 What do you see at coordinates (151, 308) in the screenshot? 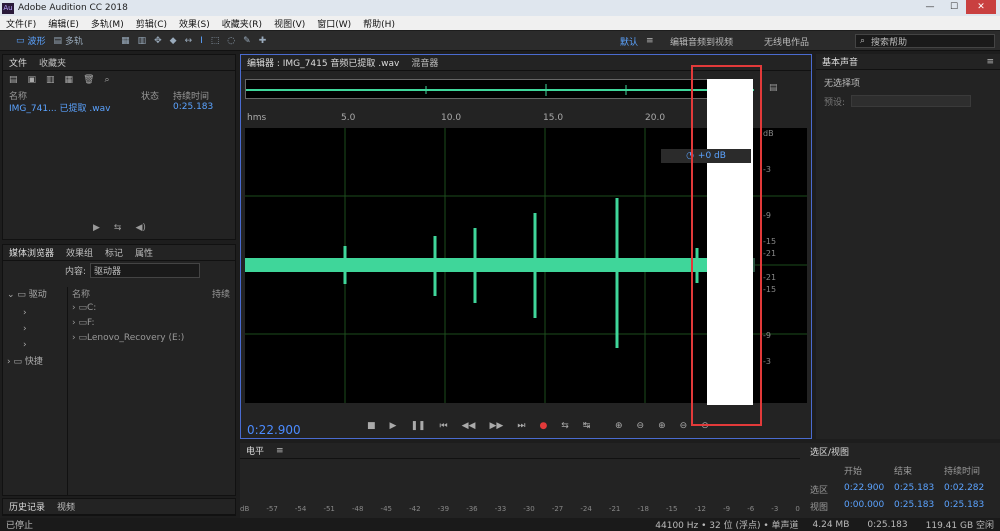
I see `list-item: › ▭ C:` at bounding box center [151, 308].